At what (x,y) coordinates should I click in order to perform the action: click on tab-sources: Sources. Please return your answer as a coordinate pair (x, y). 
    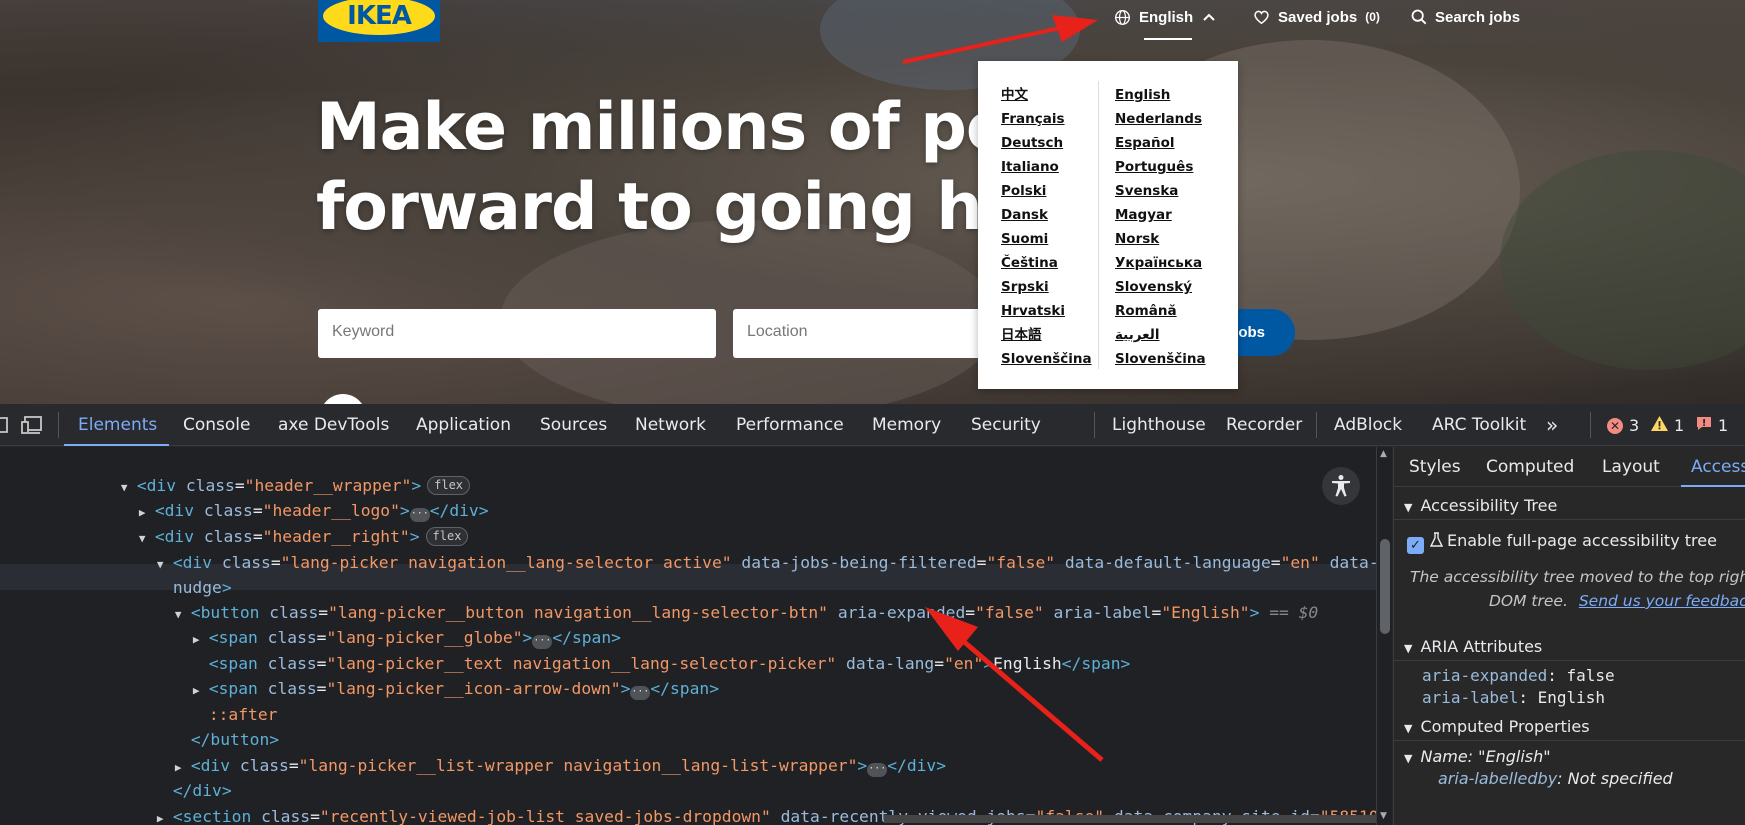
    Looking at the image, I should click on (573, 425).